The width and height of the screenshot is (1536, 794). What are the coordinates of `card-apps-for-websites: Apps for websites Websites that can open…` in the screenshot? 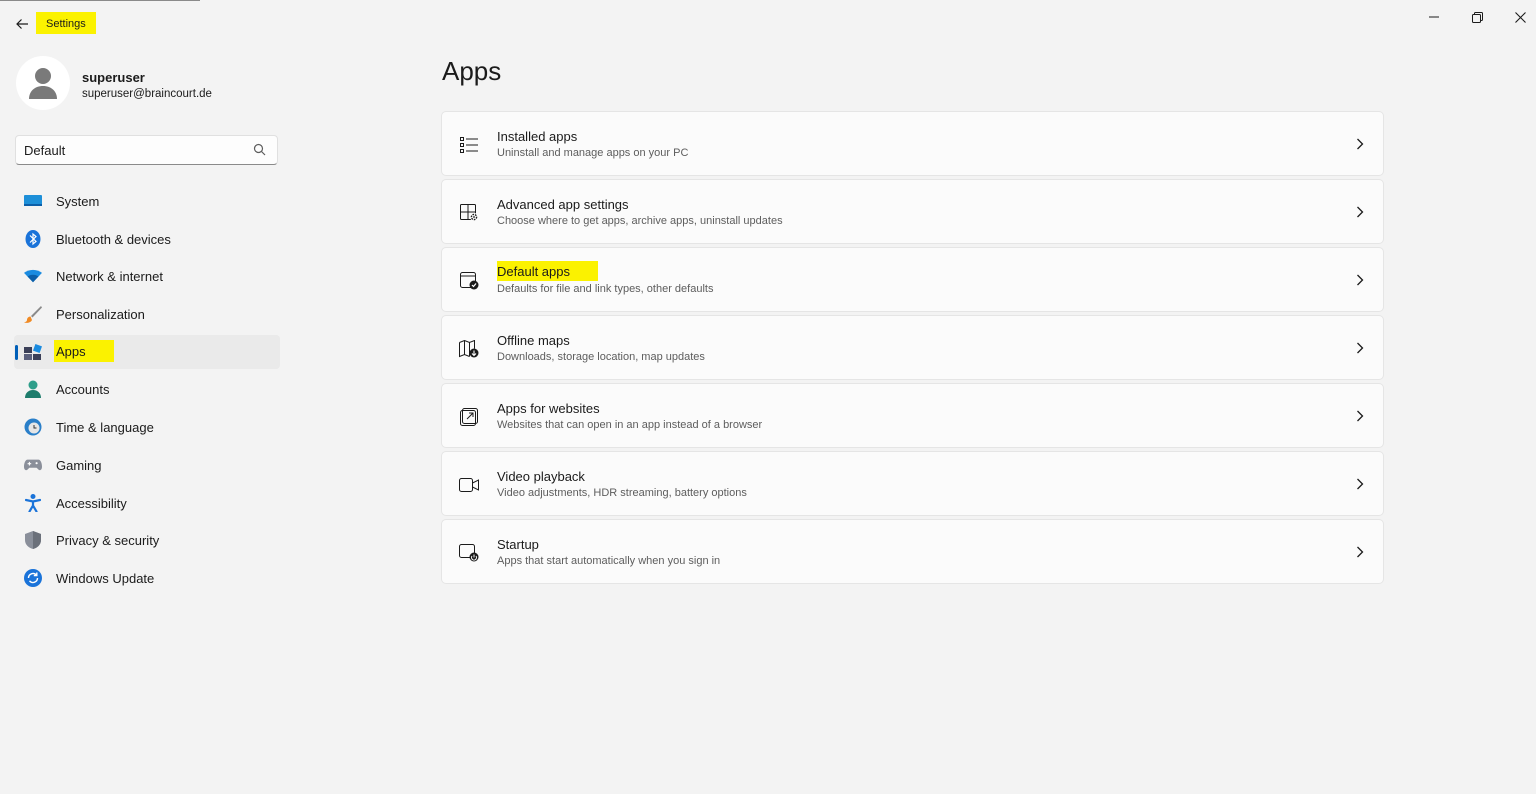 It's located at (912, 415).